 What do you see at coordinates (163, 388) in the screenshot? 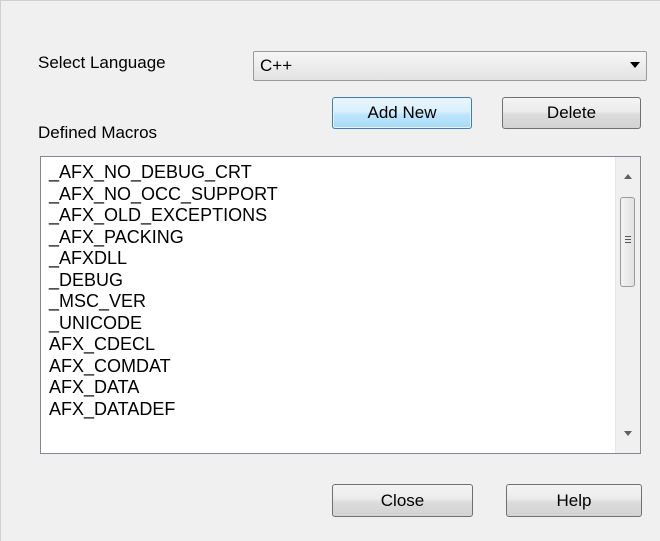
I see `list-item: AFX_DATA` at bounding box center [163, 388].